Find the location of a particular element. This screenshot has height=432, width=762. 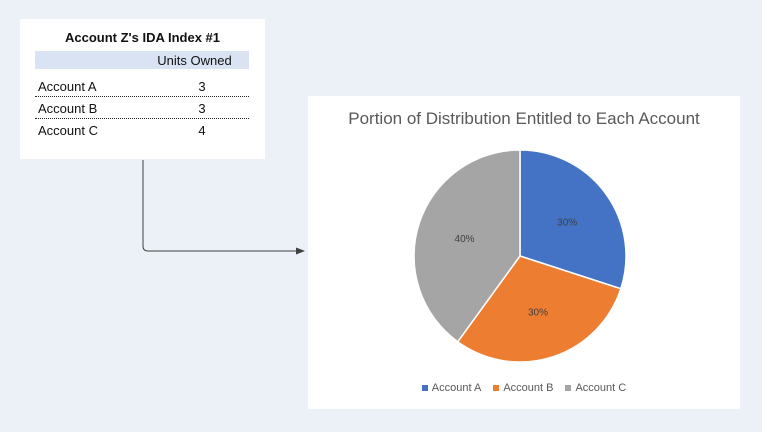

legend-item: Account B is located at coordinates (523, 388).